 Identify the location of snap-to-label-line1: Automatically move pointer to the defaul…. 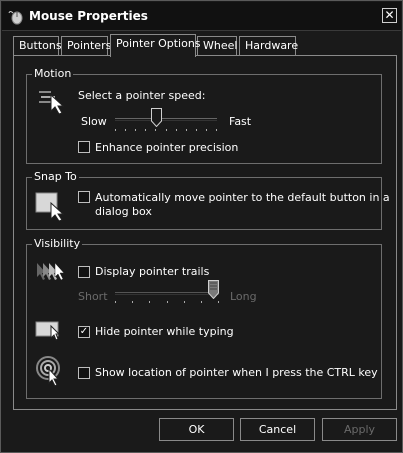
(242, 197).